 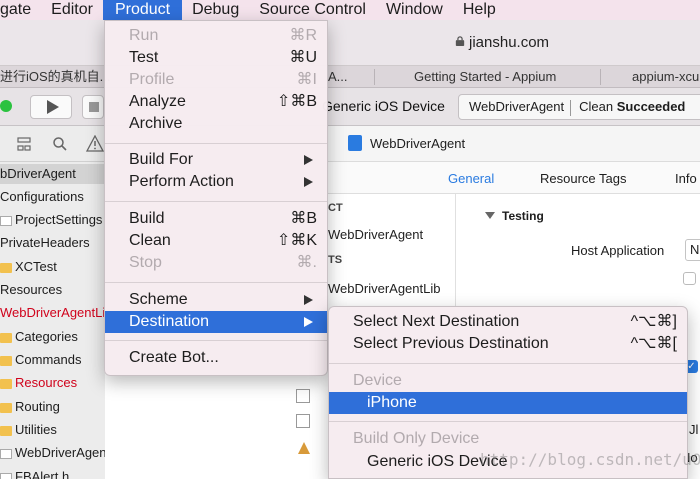 What do you see at coordinates (460, 41) in the screenshot?
I see `lock-icon` at bounding box center [460, 41].